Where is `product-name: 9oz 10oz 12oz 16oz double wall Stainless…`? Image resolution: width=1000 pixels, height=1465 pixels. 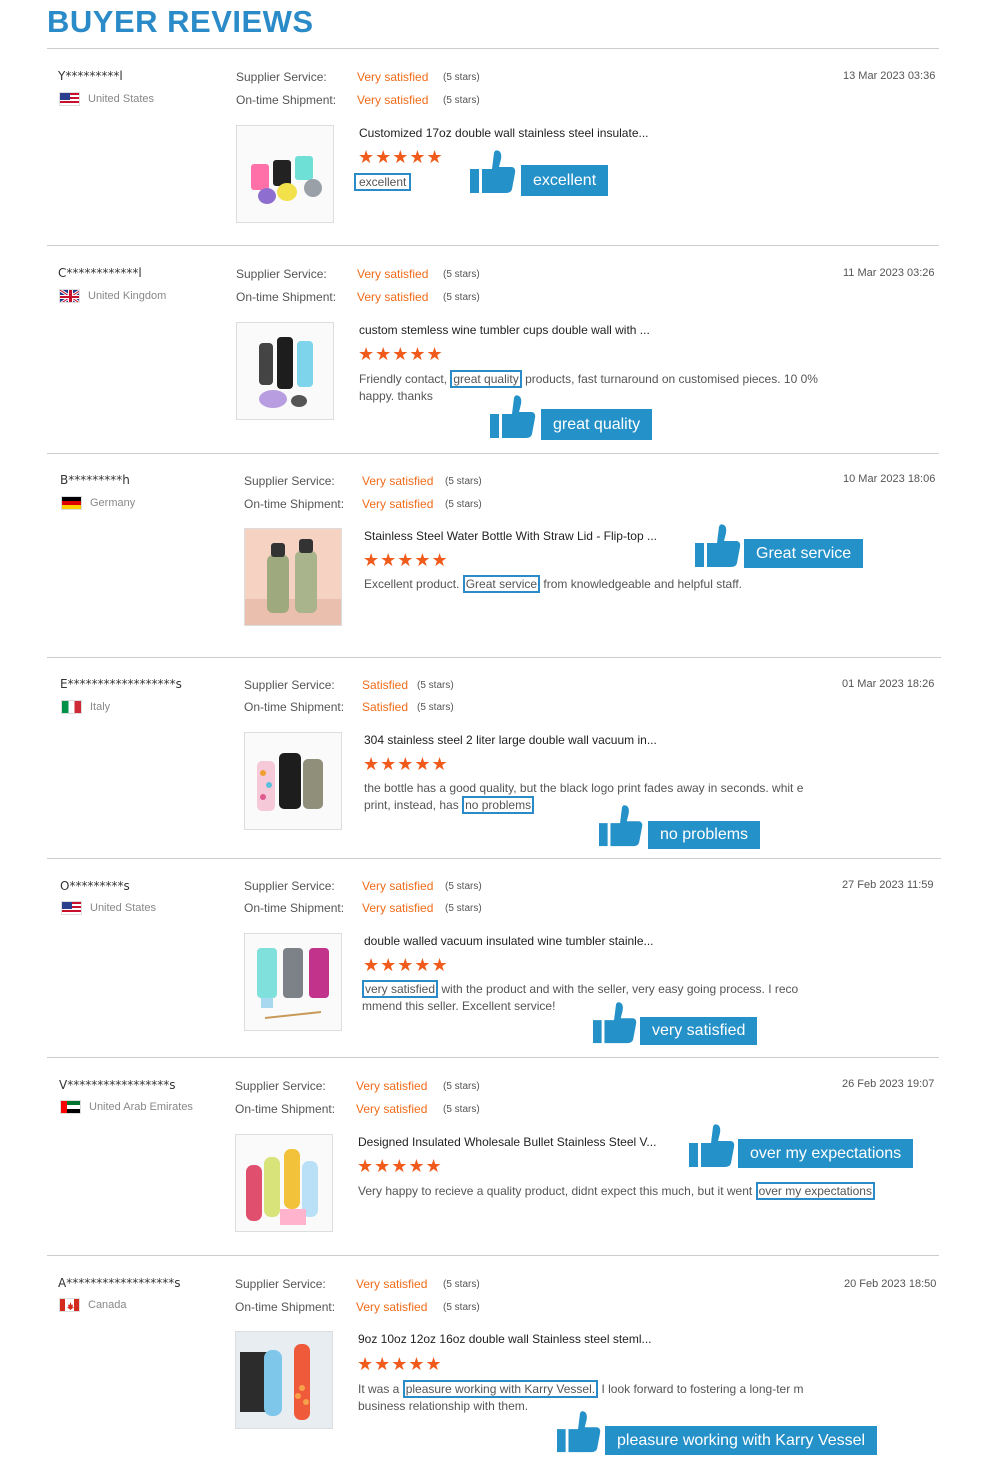
product-name: 9oz 10oz 12oz 16oz double wall Stainless… is located at coordinates (505, 1339).